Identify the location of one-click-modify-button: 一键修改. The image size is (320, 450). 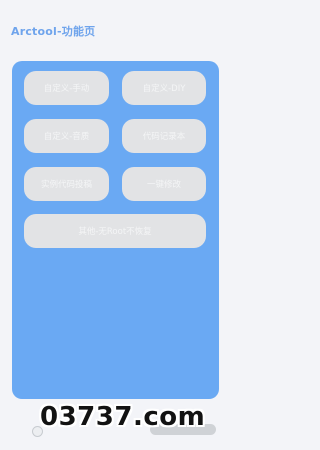
(164, 184).